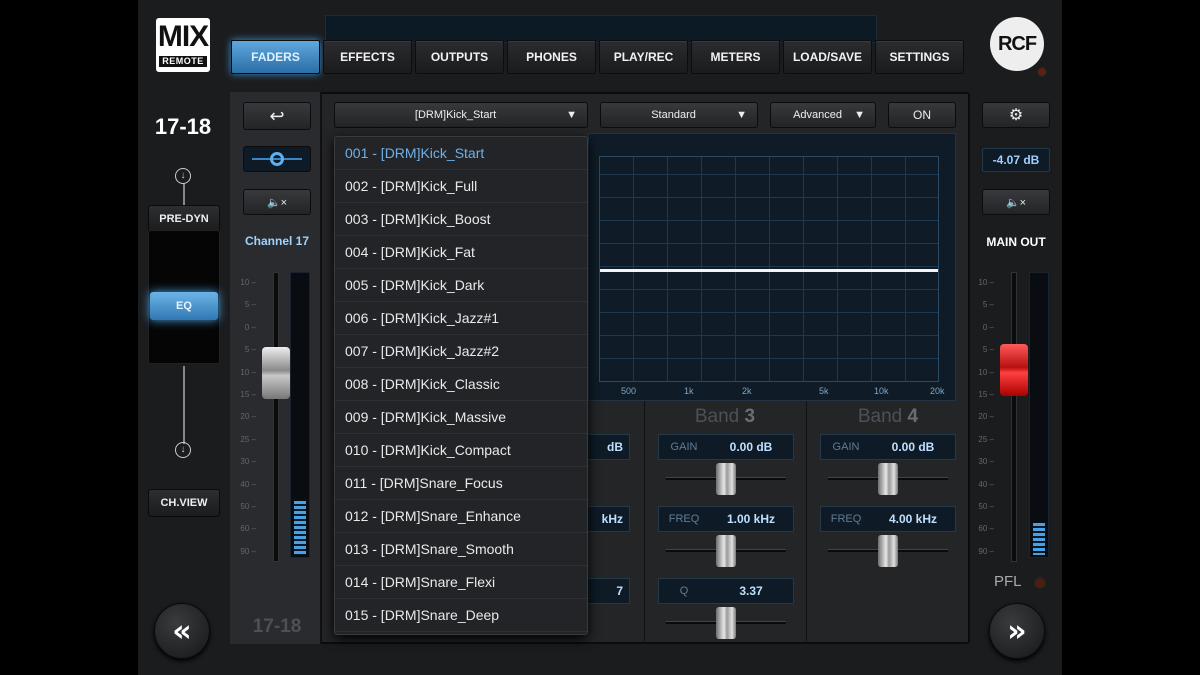  I want to click on channel-fader-cap, so click(276, 373).